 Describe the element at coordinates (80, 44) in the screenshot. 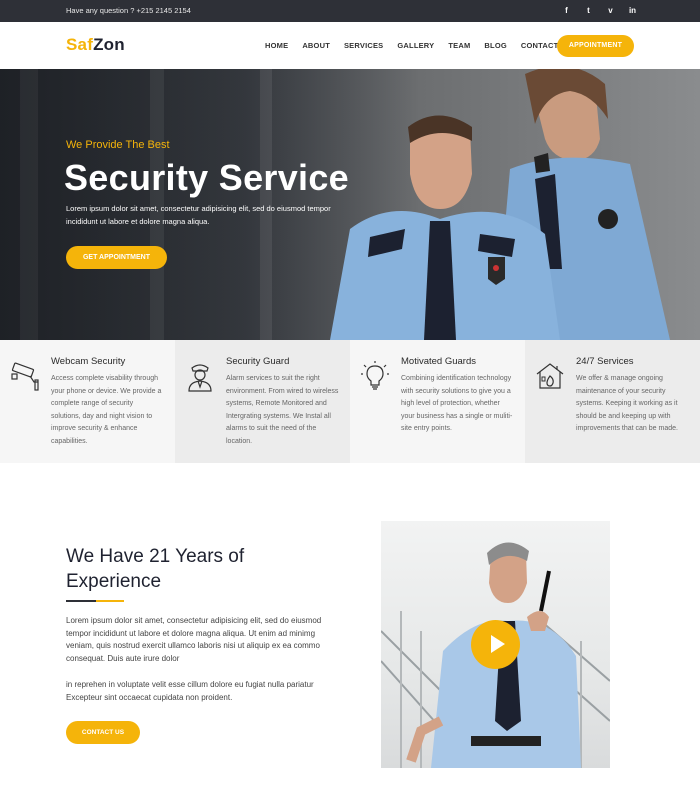

I see `logo-part-1: Saf` at that location.